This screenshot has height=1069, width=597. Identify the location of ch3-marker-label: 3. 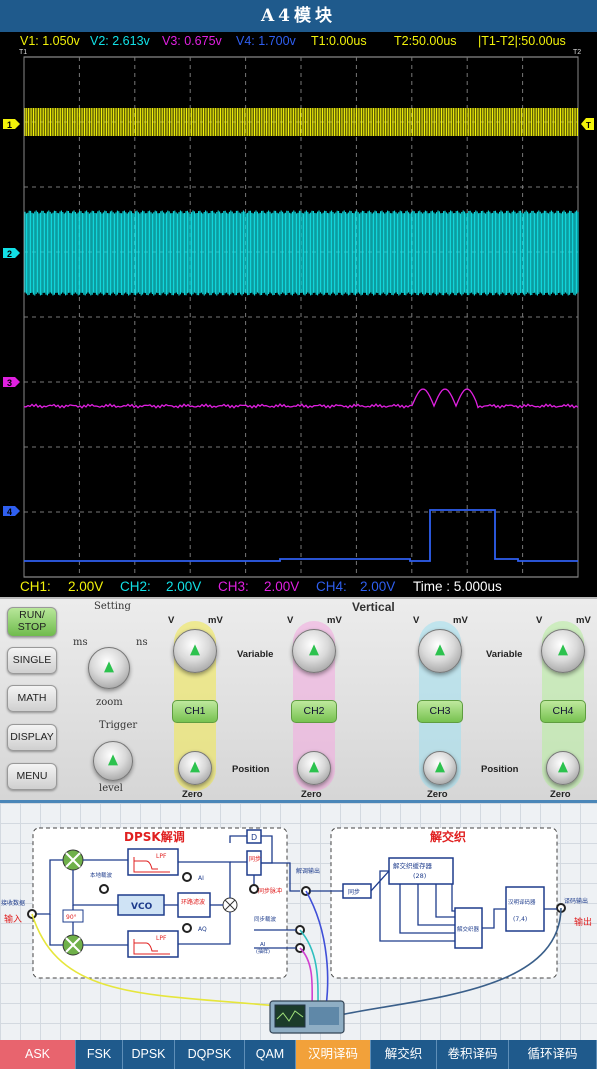
(9, 383).